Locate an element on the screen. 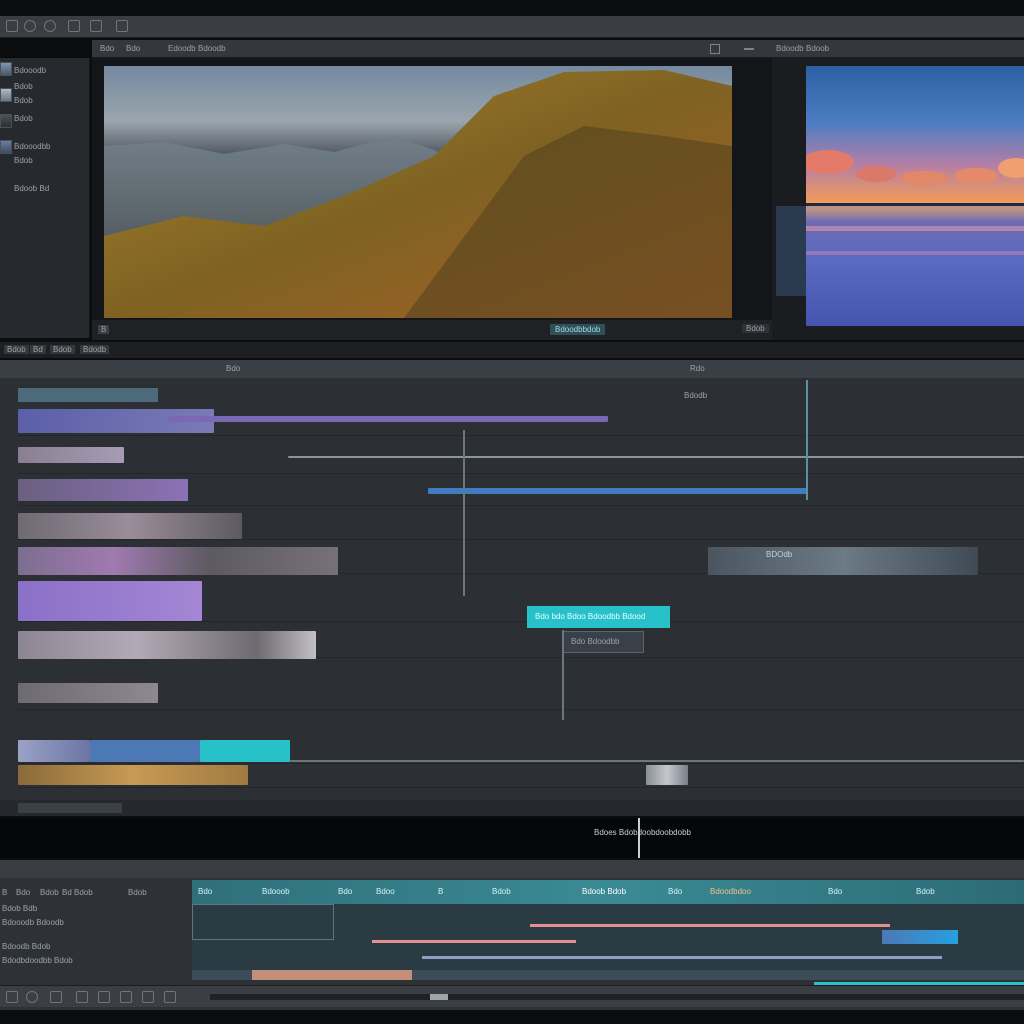  record-icon is located at coordinates (32, 997).